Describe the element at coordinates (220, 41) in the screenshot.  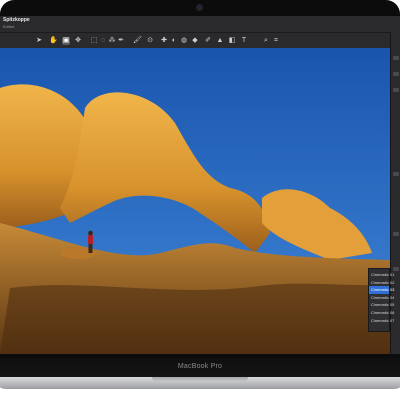
I see `fill-icon: ▲` at that location.